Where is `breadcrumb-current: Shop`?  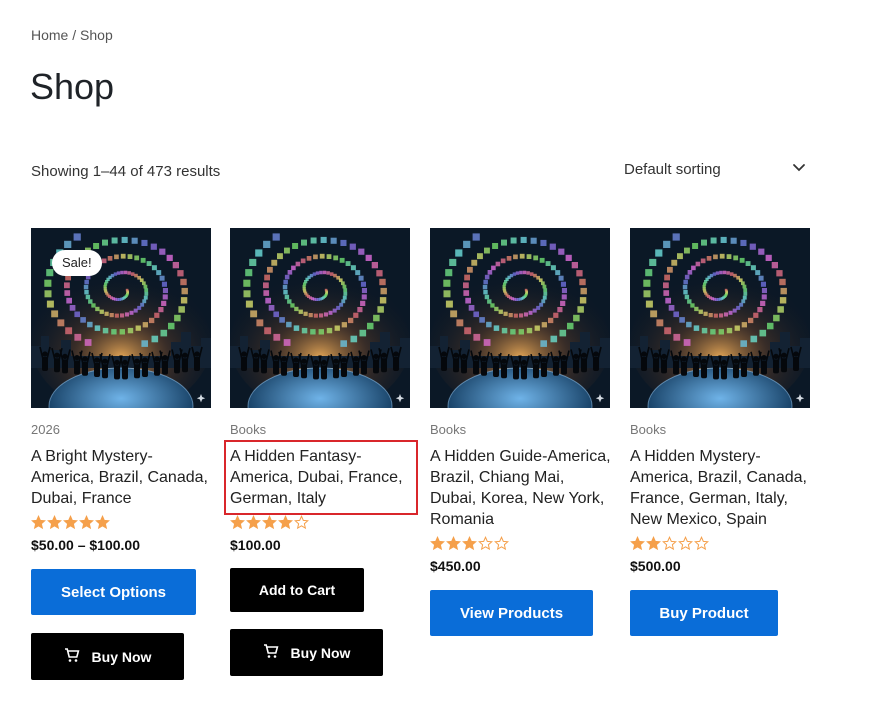 breadcrumb-current: Shop is located at coordinates (96, 35).